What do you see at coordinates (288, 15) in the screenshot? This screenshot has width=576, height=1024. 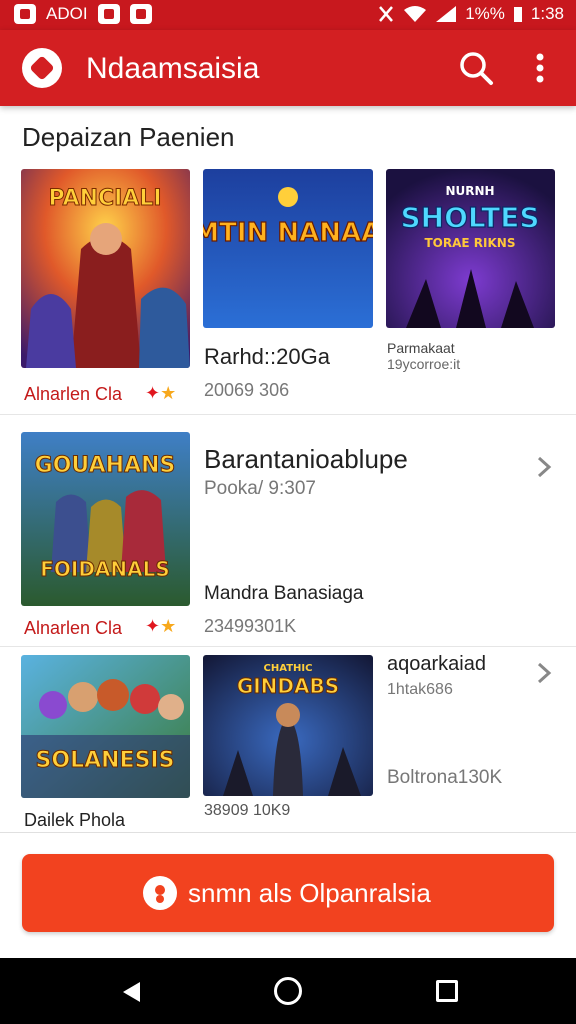 I see `status-bar: ADOI 1%% 1:38` at bounding box center [288, 15].